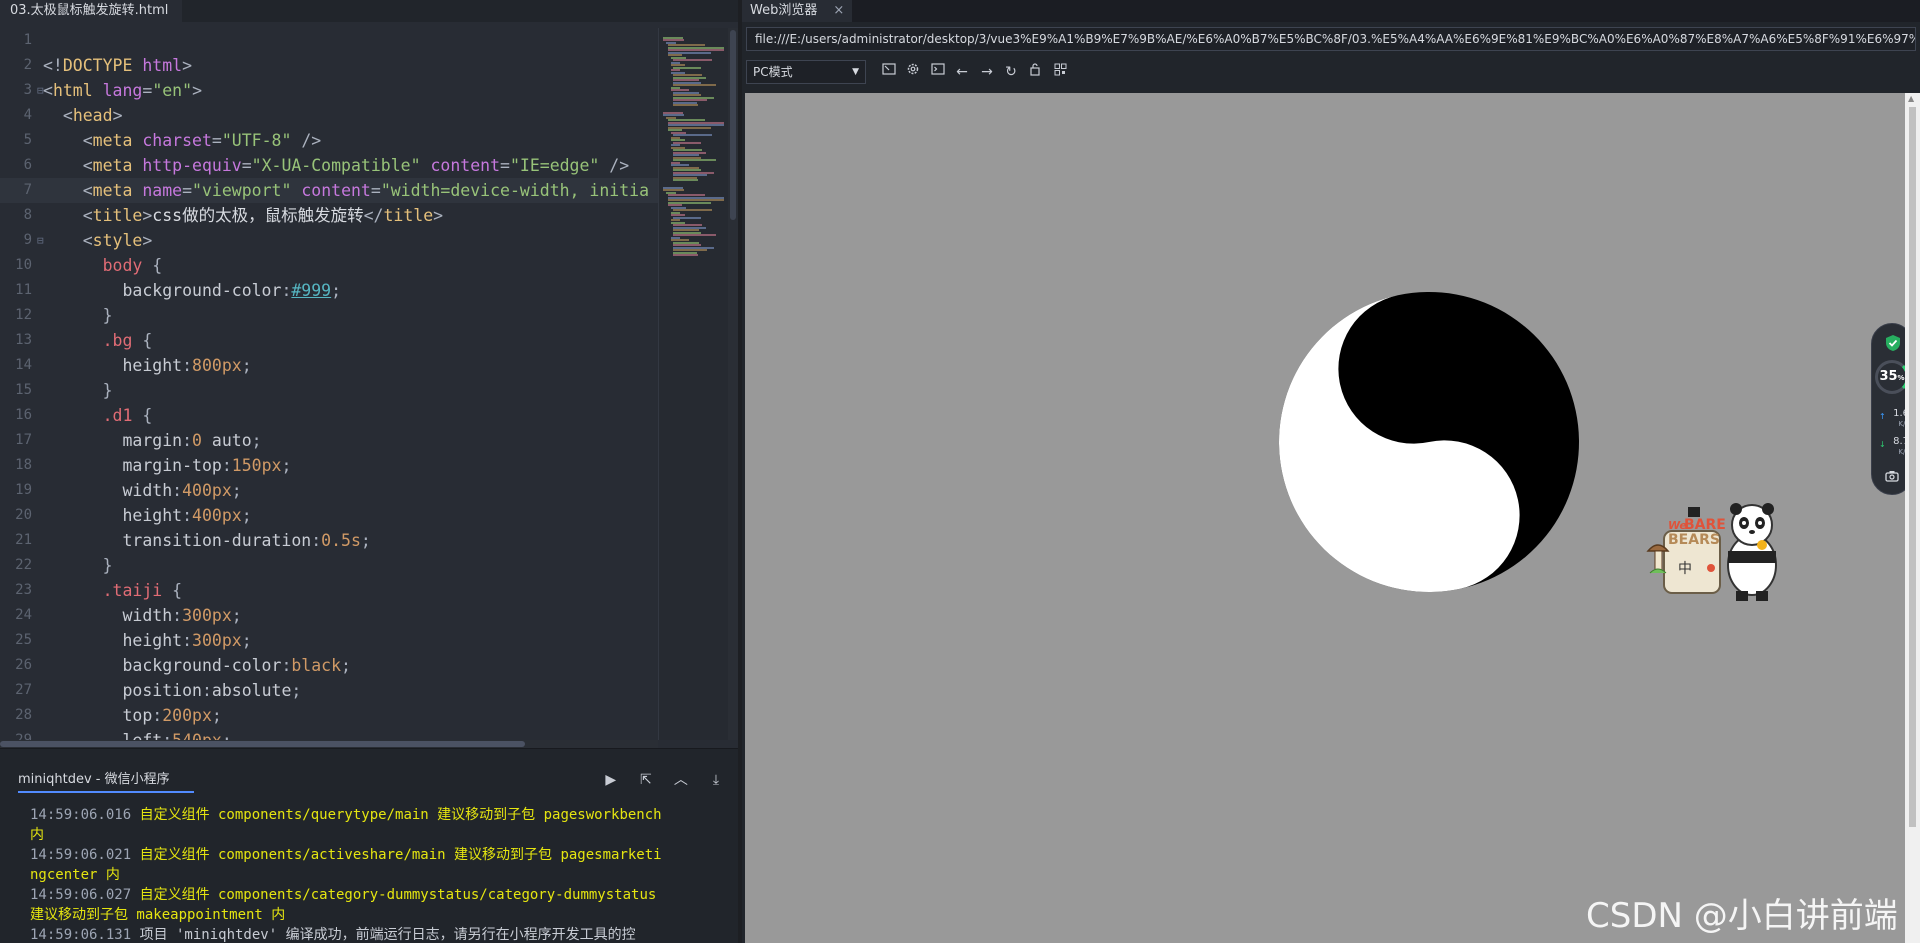 The image size is (1920, 943). I want to click on editor-tab: 03.太极鼠标触发旋转.html, so click(91, 11).